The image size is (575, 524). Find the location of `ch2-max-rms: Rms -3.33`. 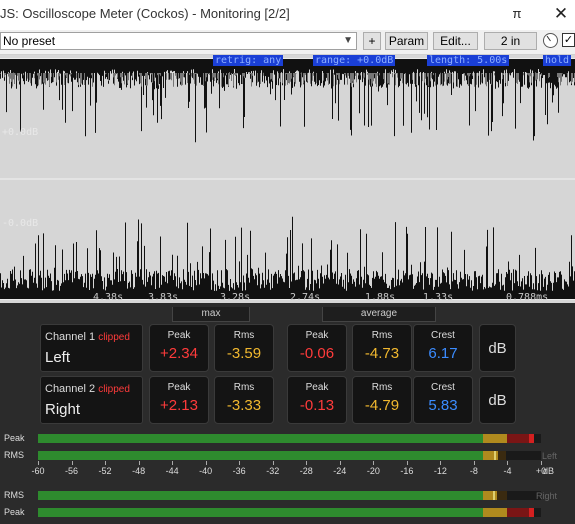

ch2-max-rms: Rms -3.33 is located at coordinates (244, 400).